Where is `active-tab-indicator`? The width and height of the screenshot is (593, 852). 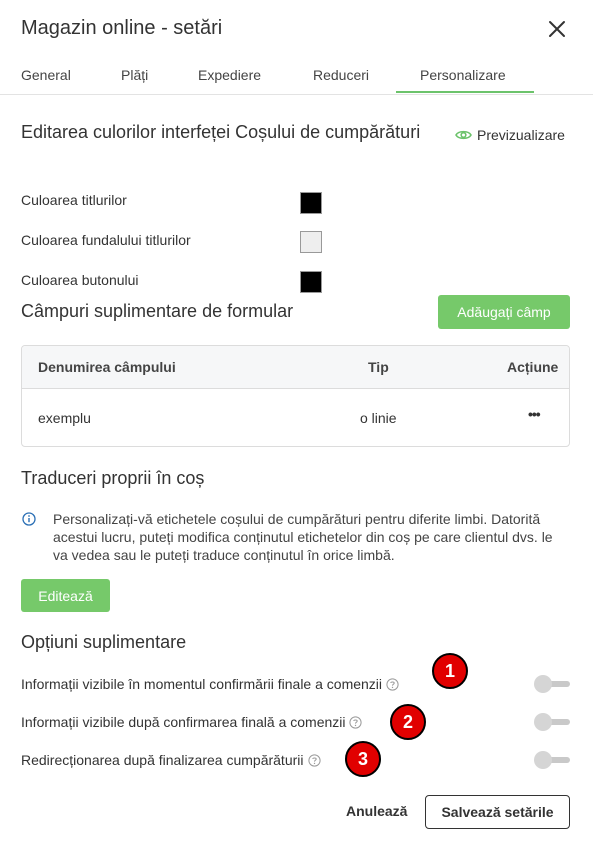 active-tab-indicator is located at coordinates (465, 92).